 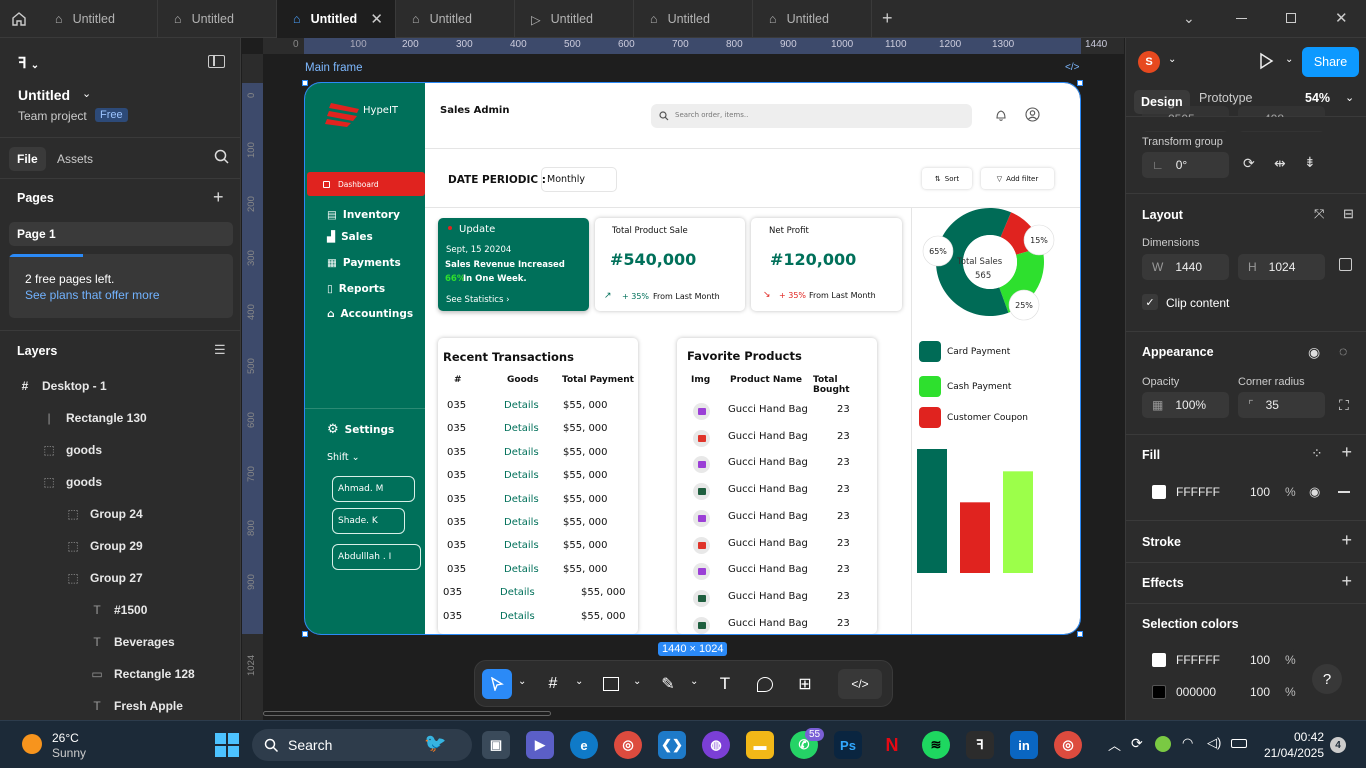 What do you see at coordinates (1185, 165) in the screenshot?
I see `rotation-field: ∟ 0°` at bounding box center [1185, 165].